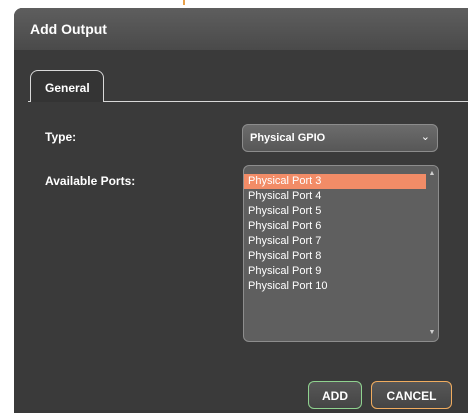 Image resolution: width=468 pixels, height=413 pixels. Describe the element at coordinates (336, 241) in the screenshot. I see `port-option: Physical Port 7` at that location.